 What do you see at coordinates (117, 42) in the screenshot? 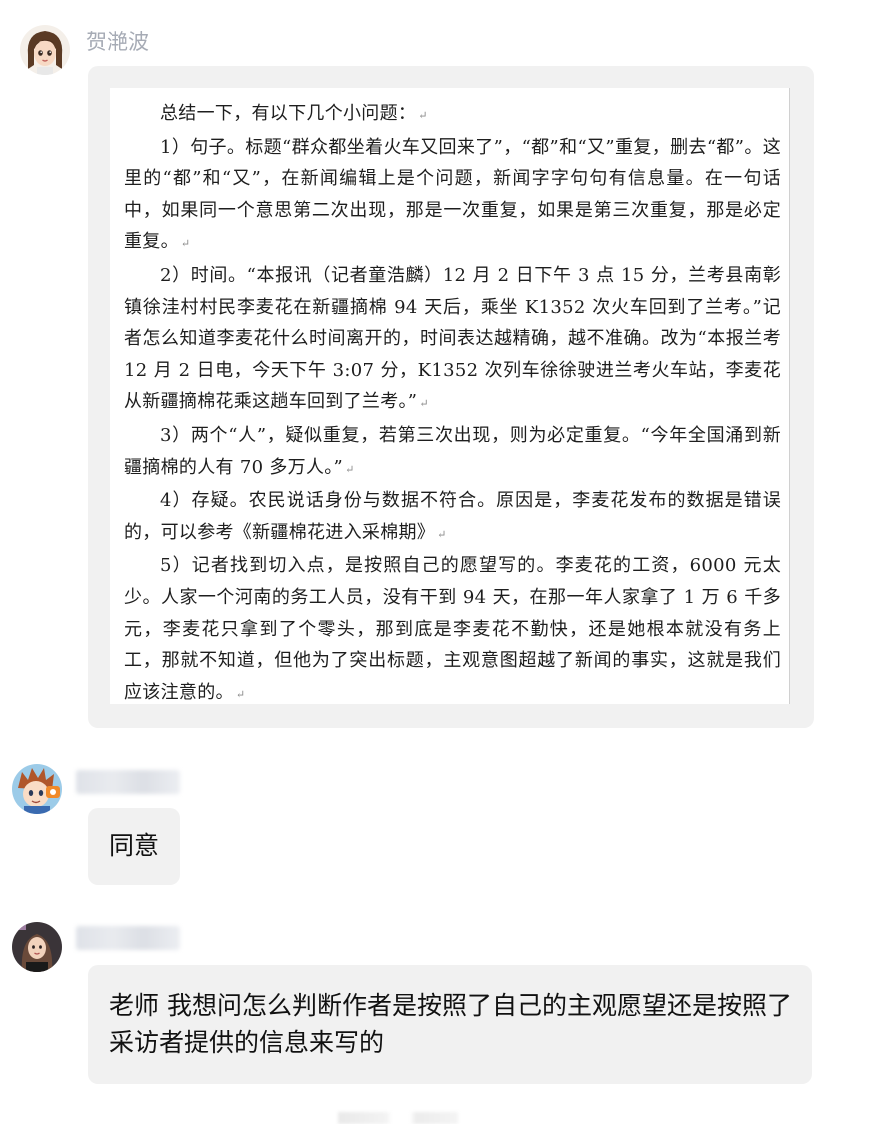
I see `sender-name: 贺滟波` at bounding box center [117, 42].